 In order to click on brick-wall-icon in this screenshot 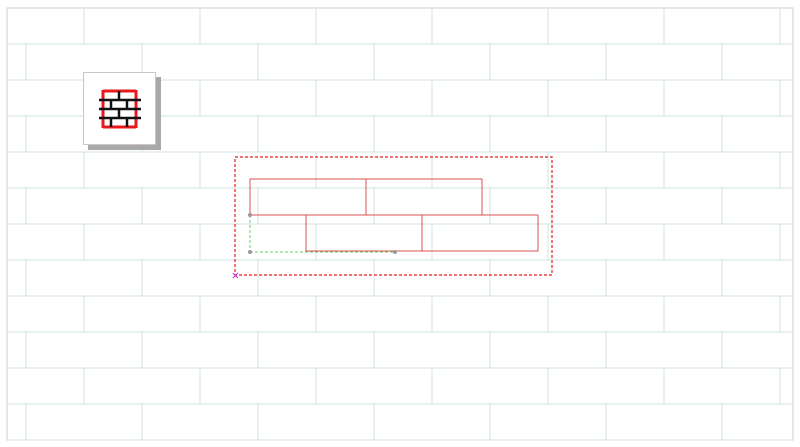, I will do `click(120, 109)`.